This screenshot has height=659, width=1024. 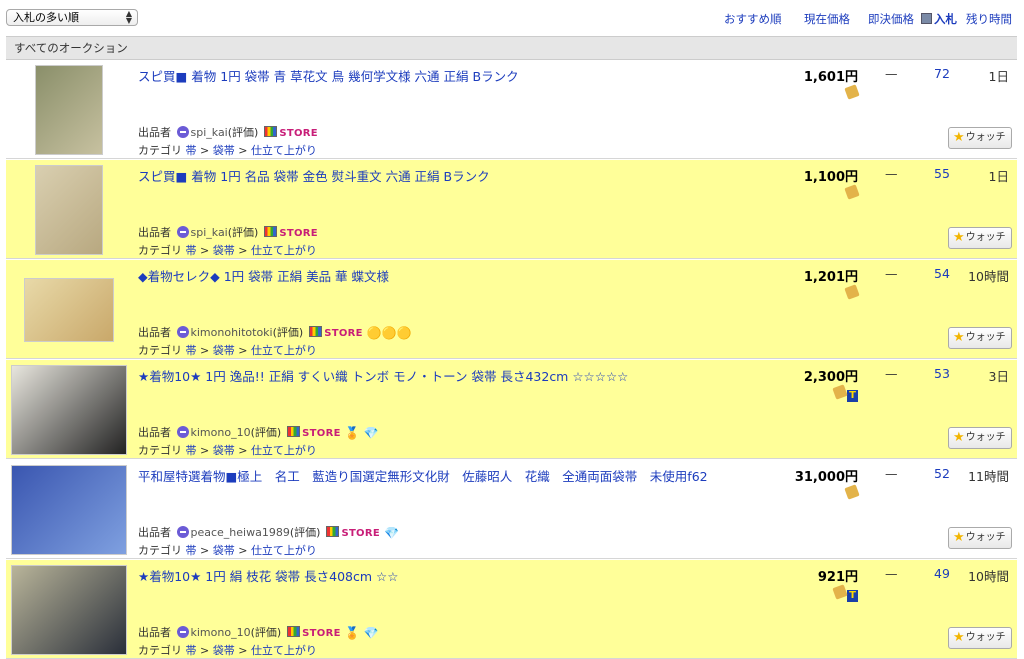 I want to click on listing-title-link: ★着物10★ 1円 絹 枝花 袋帯 長さ408cm ☆☆, so click(x=268, y=575).